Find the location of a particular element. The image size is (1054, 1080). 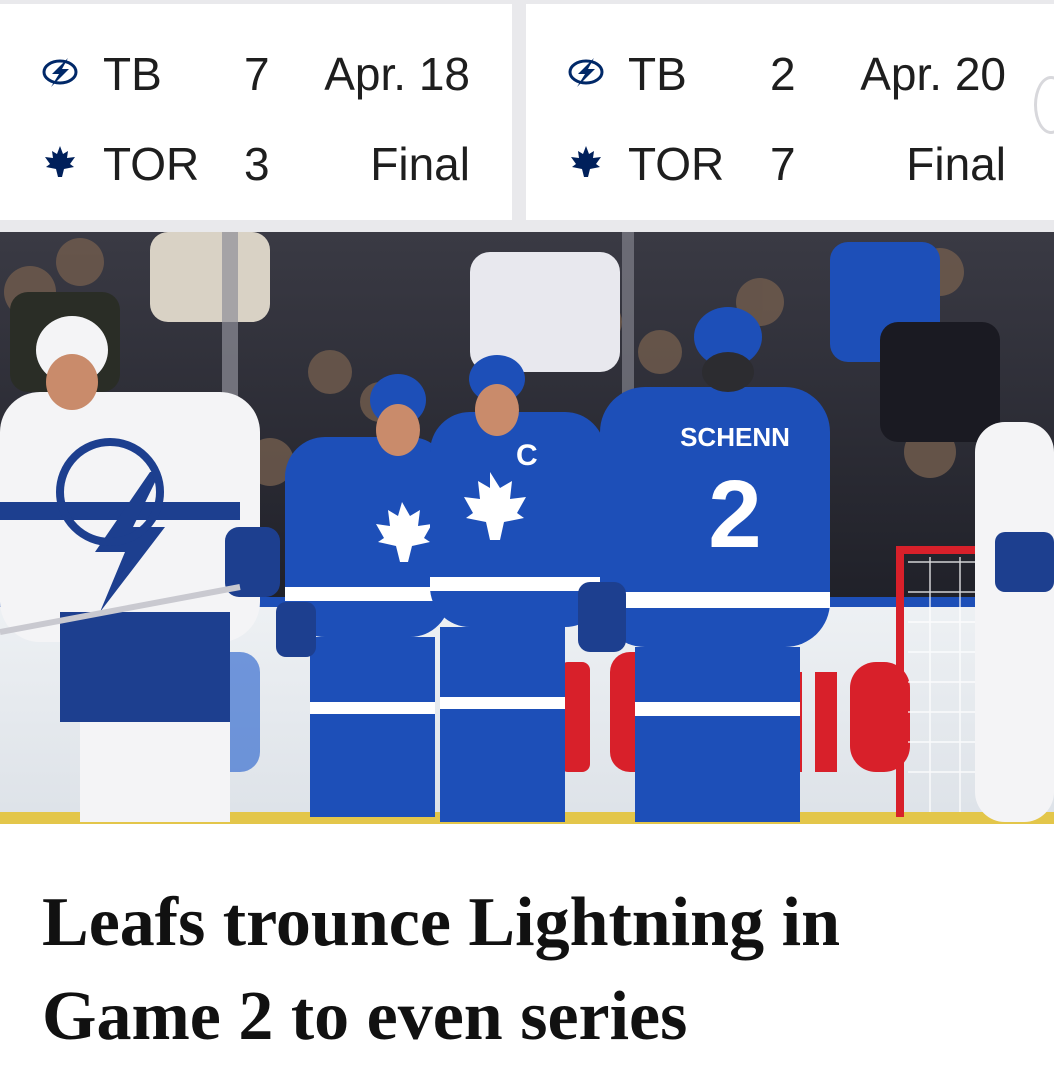

game-date: Apr. 20 is located at coordinates (933, 74).